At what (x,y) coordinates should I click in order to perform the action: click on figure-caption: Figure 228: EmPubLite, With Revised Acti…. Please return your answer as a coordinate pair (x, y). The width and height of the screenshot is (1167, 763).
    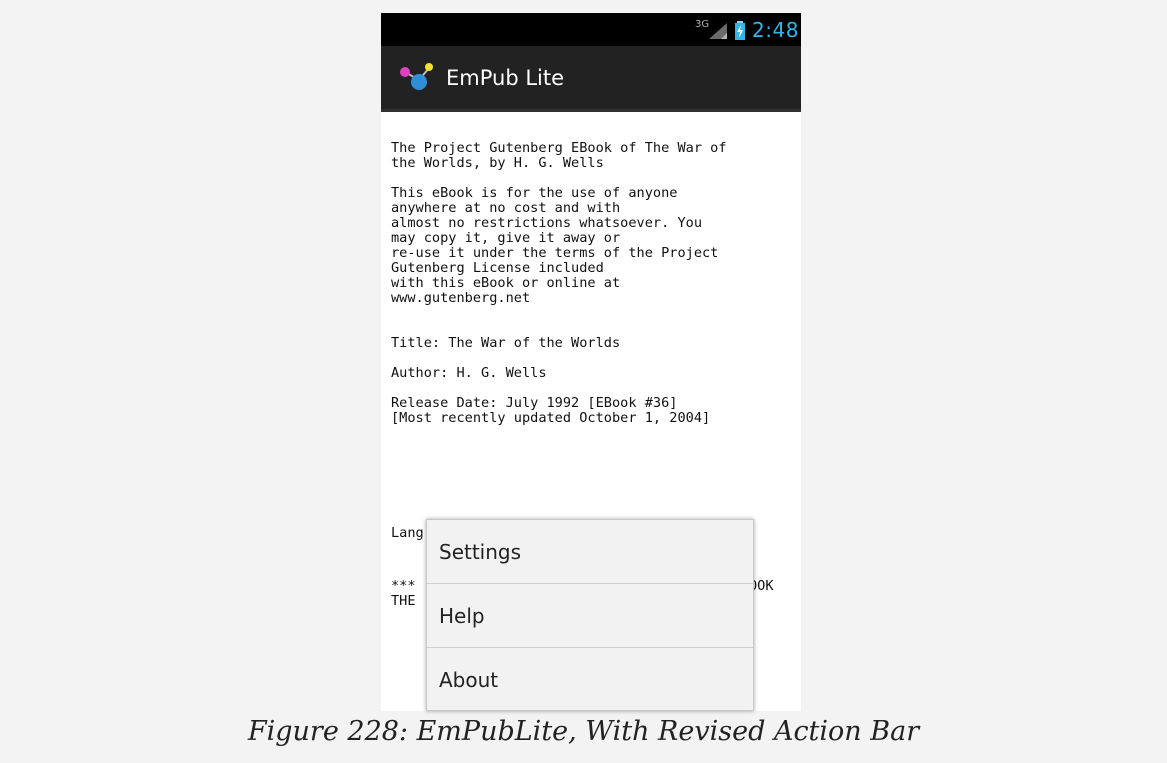
    Looking at the image, I should click on (583, 731).